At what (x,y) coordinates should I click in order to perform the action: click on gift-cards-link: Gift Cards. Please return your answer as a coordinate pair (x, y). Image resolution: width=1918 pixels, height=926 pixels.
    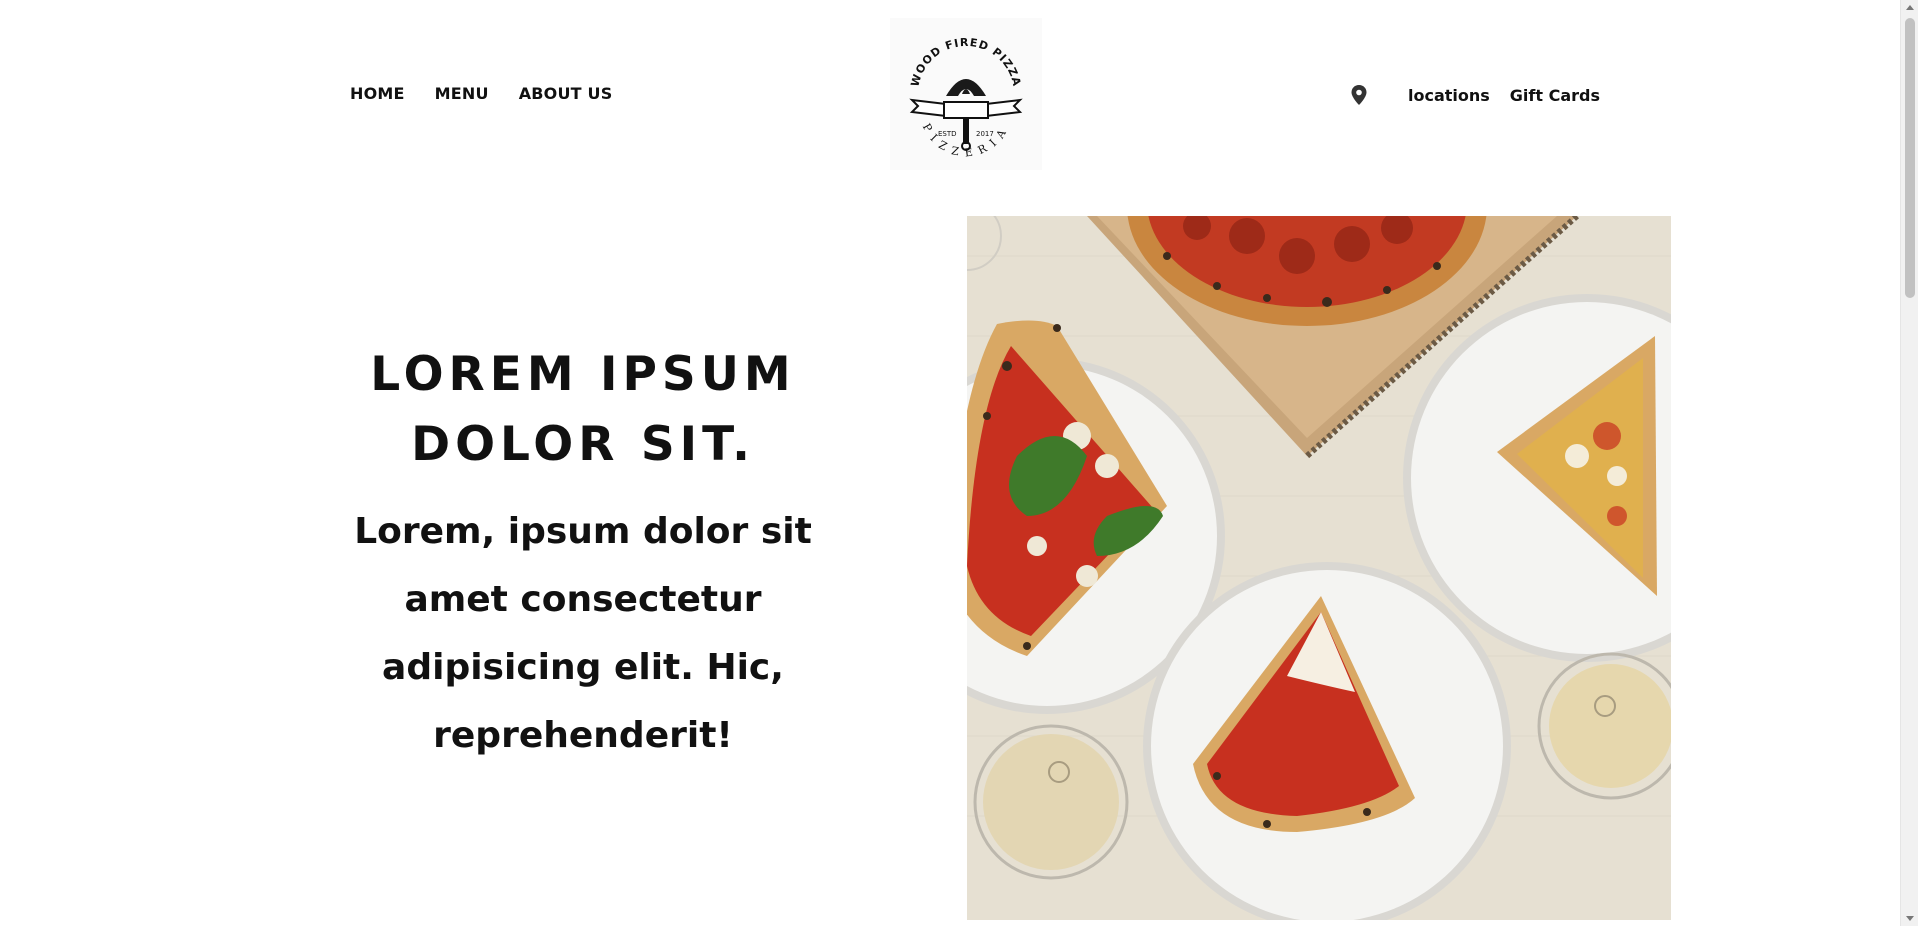
    Looking at the image, I should click on (1555, 95).